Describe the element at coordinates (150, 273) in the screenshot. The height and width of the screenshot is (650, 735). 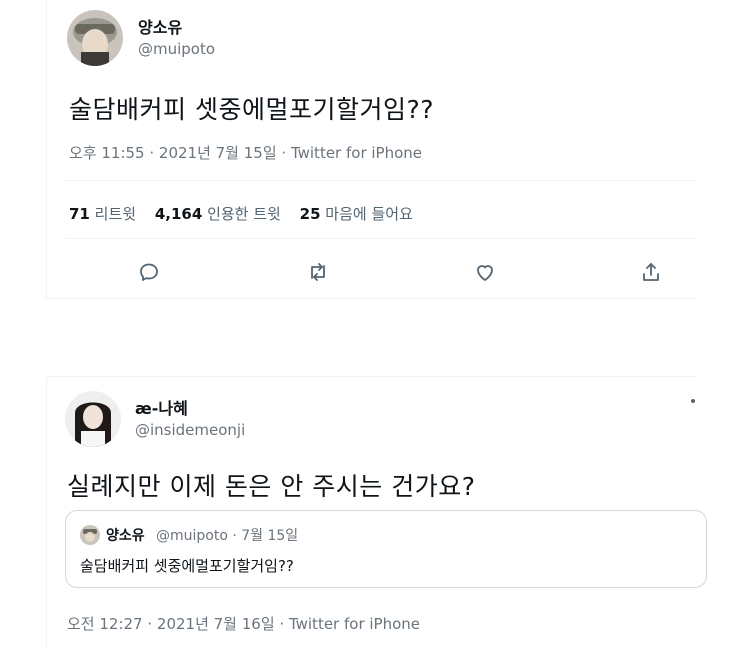
I see `reply-icon` at that location.